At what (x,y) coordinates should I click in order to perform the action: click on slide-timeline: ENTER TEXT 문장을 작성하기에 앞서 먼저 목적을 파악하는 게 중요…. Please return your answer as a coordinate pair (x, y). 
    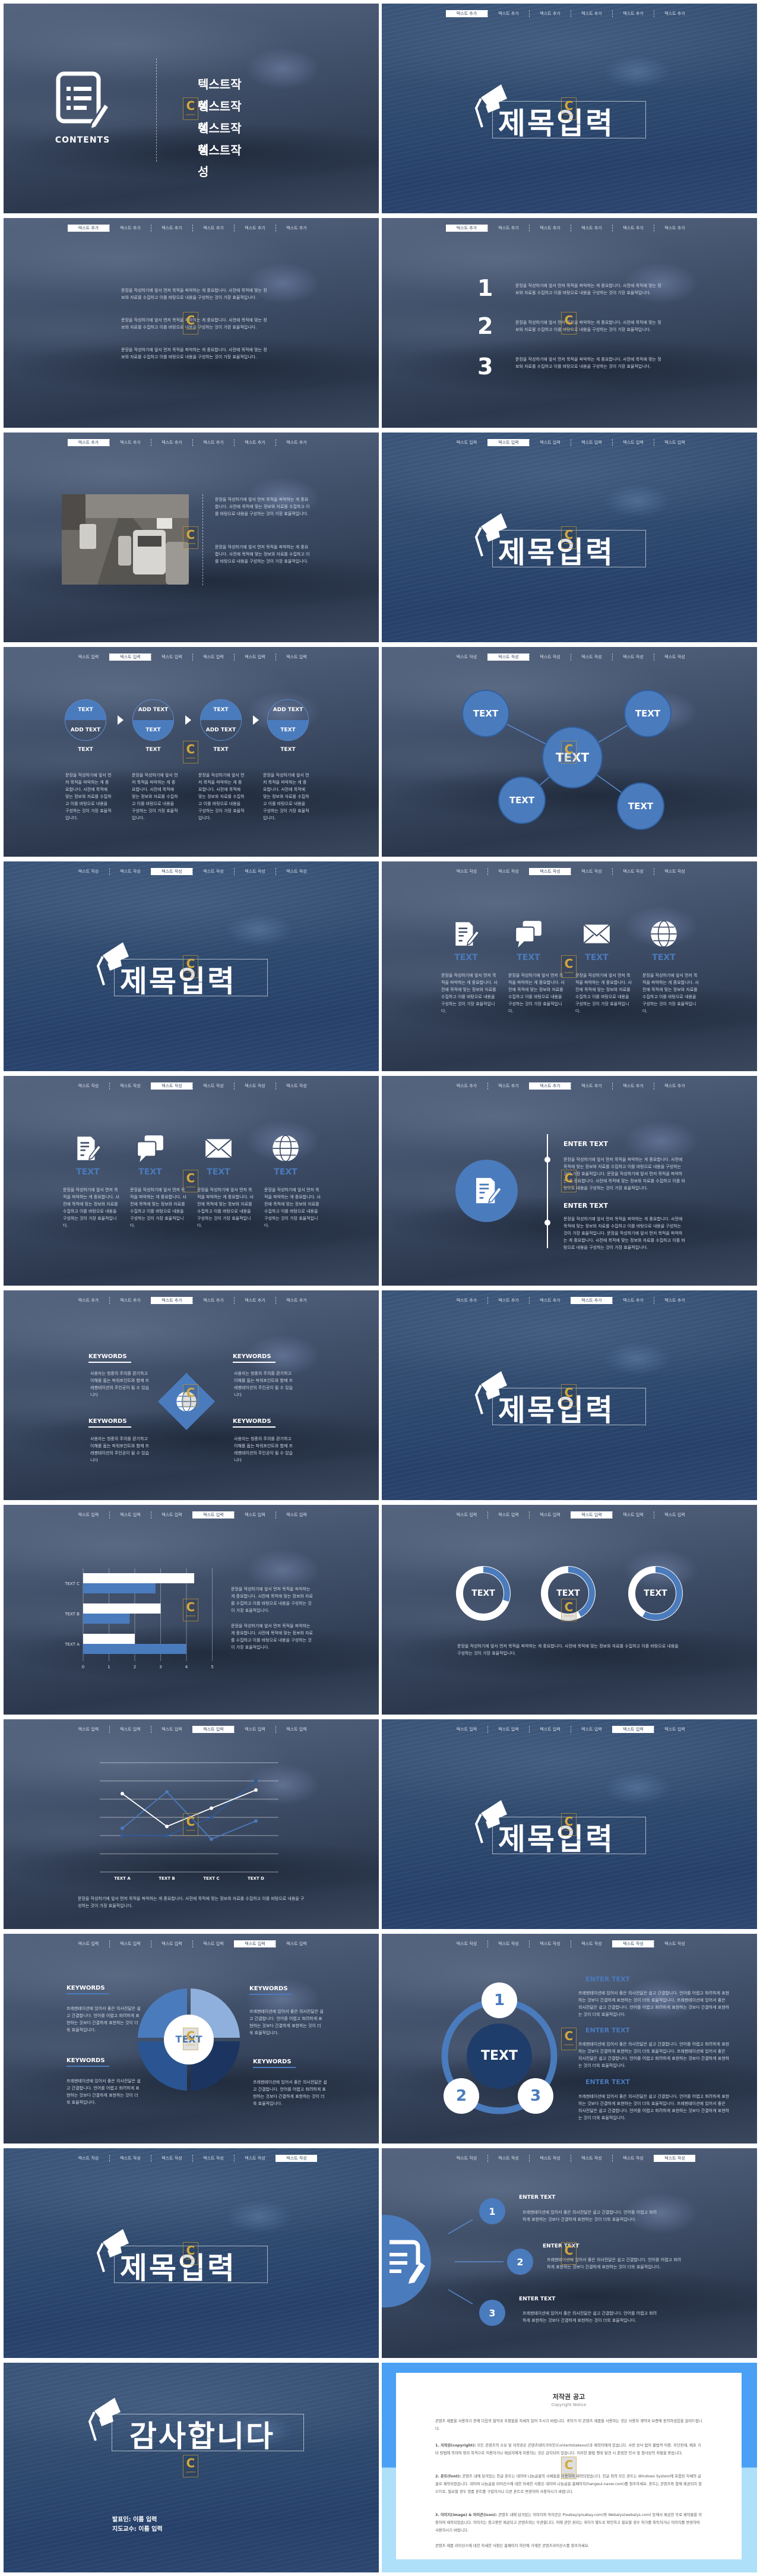
    Looking at the image, I should click on (569, 1181).